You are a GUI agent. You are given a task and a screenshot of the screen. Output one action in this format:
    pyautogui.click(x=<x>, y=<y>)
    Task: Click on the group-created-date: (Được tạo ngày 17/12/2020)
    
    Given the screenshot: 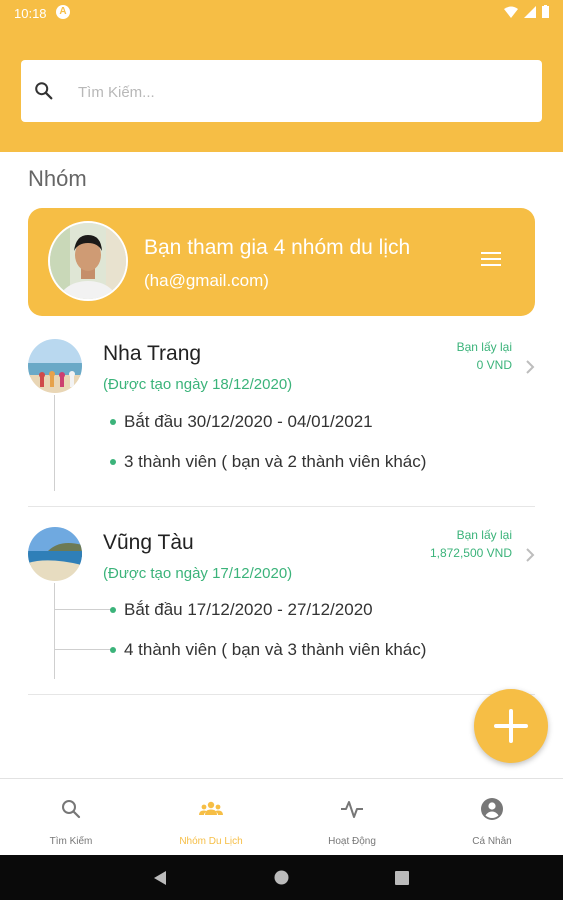 What is the action you would take?
    pyautogui.click(x=198, y=573)
    